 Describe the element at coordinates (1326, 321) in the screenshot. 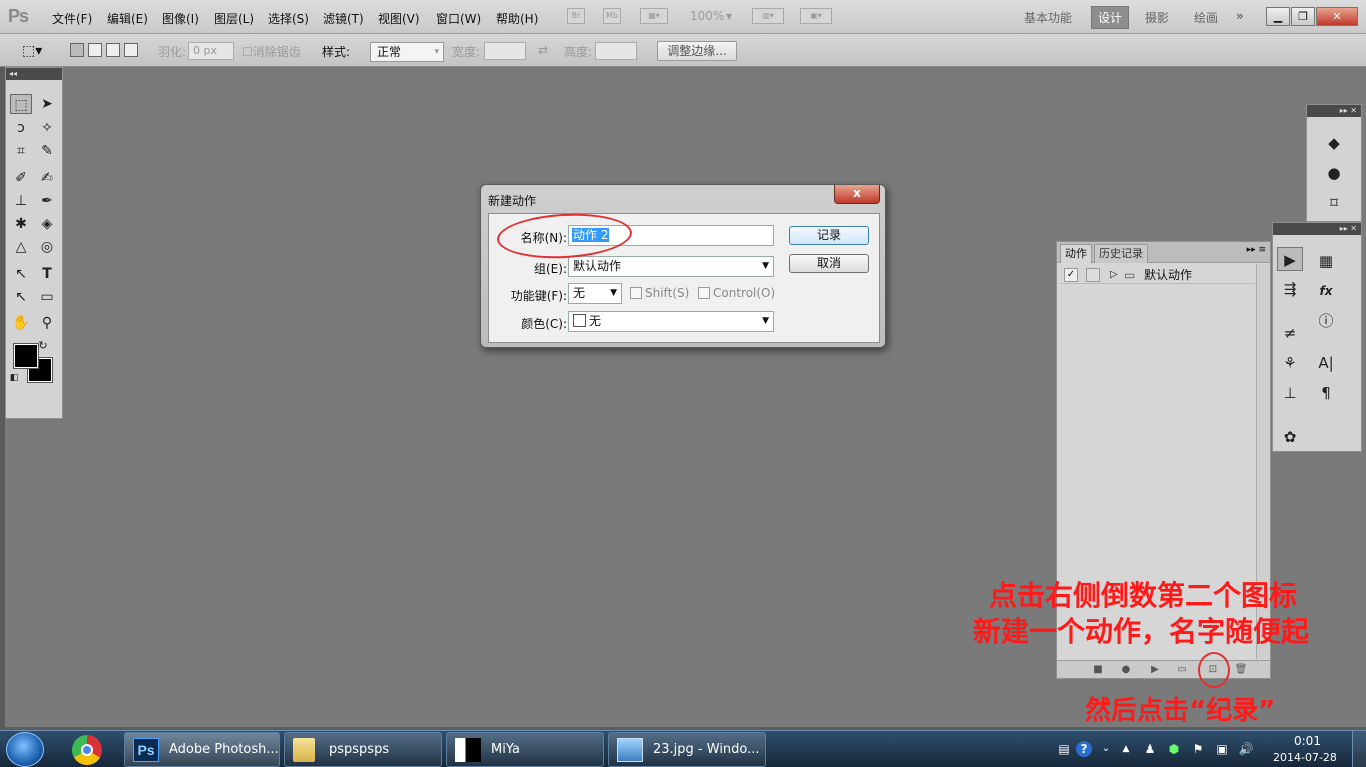

I see `info-icon: ⓘ` at that location.